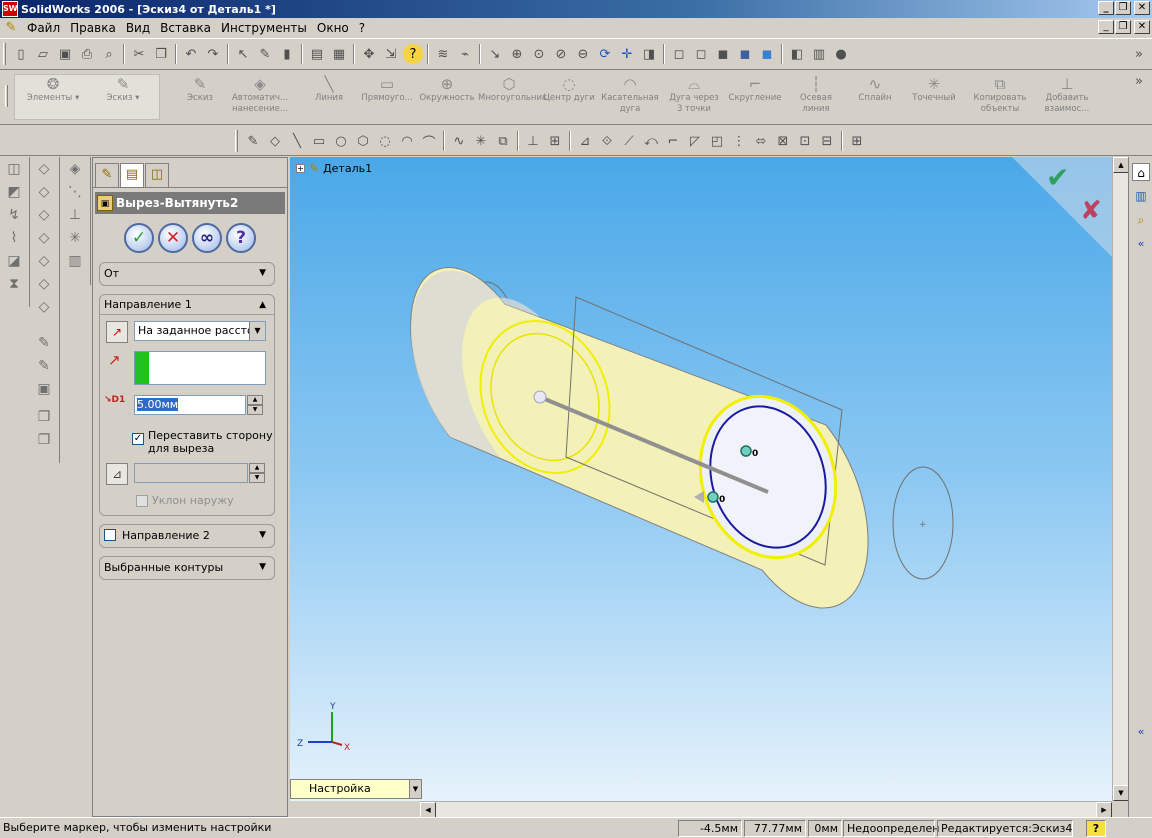  What do you see at coordinates (142, 501) in the screenshot?
I see `draft-outward-checkbox` at bounding box center [142, 501].